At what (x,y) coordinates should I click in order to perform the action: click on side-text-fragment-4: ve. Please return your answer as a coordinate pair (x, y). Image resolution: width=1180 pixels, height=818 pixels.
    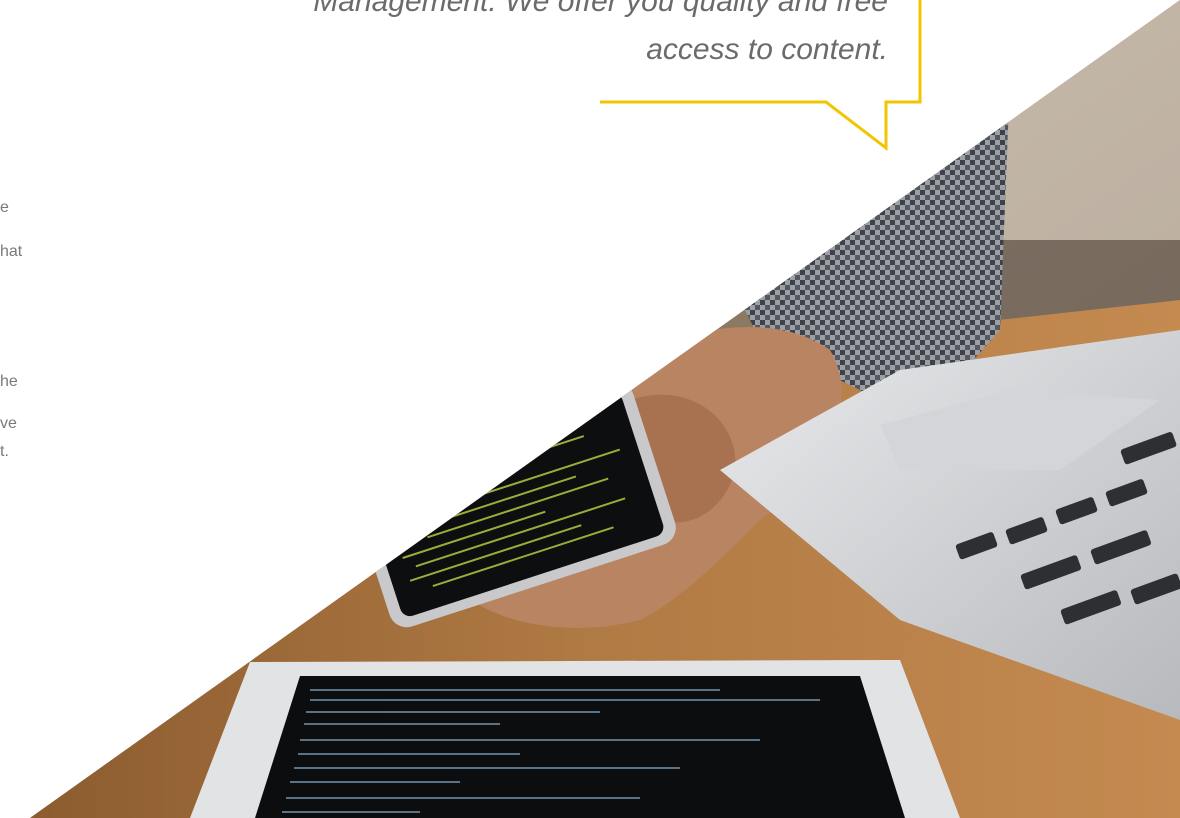
    Looking at the image, I should click on (8, 423).